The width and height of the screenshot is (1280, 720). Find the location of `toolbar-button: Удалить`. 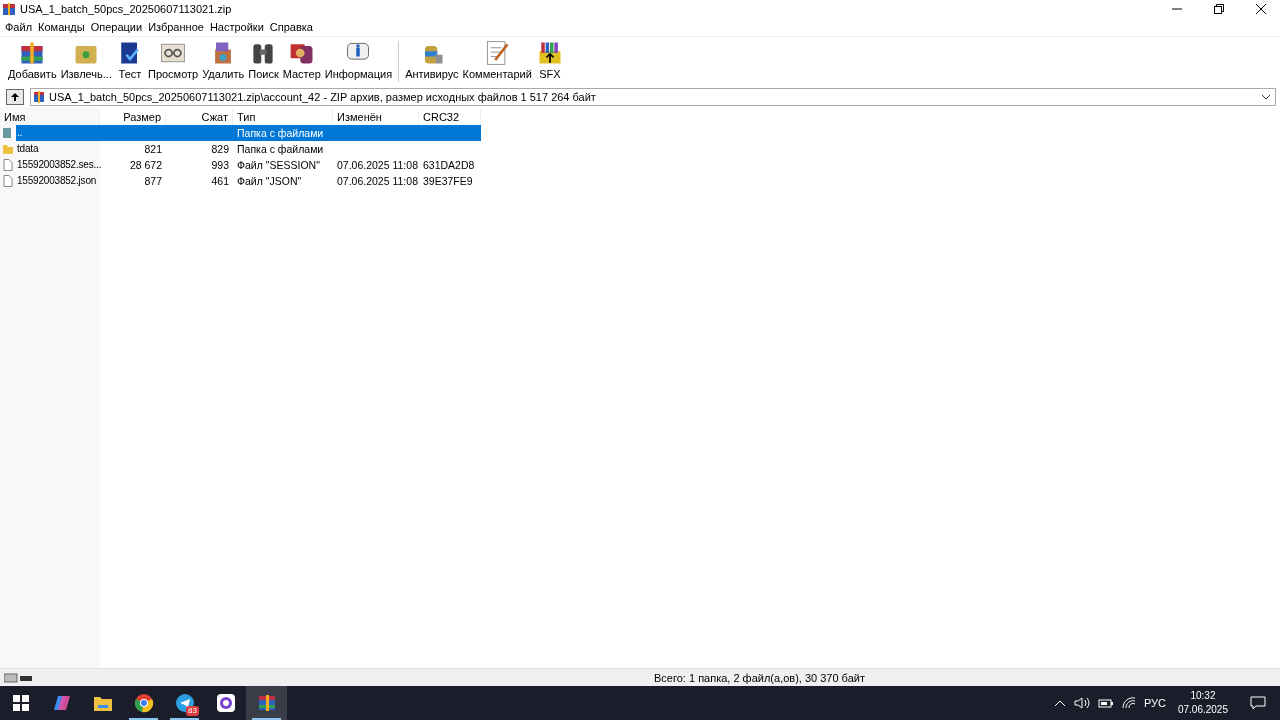

toolbar-button: Удалить is located at coordinates (223, 61).